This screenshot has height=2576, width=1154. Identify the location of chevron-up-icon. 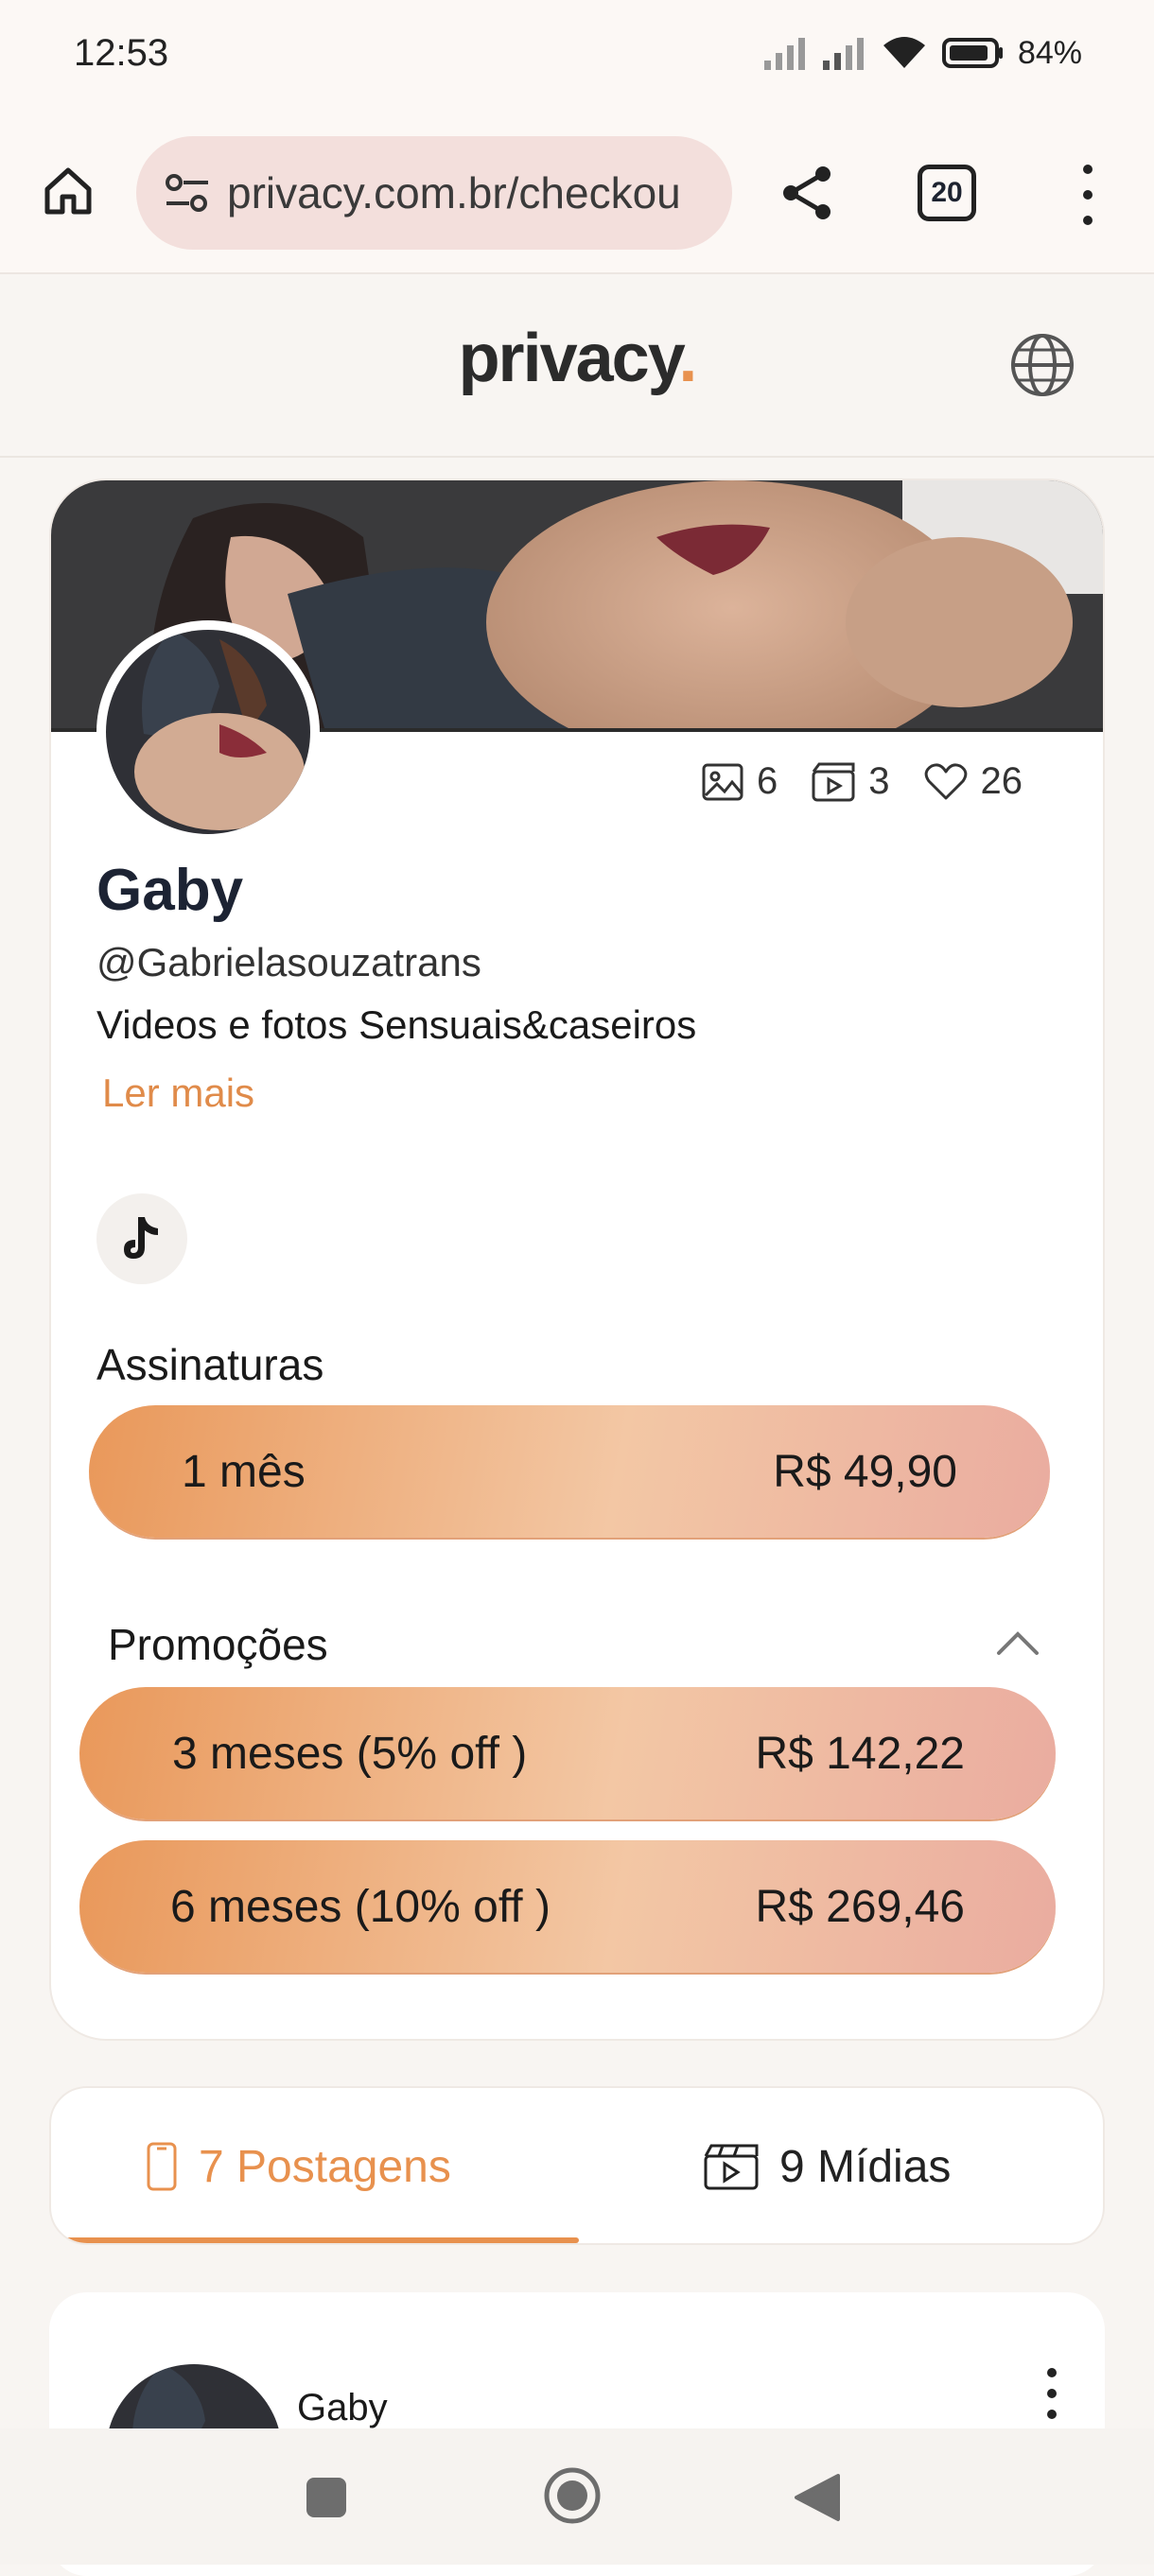
(1017, 1642).